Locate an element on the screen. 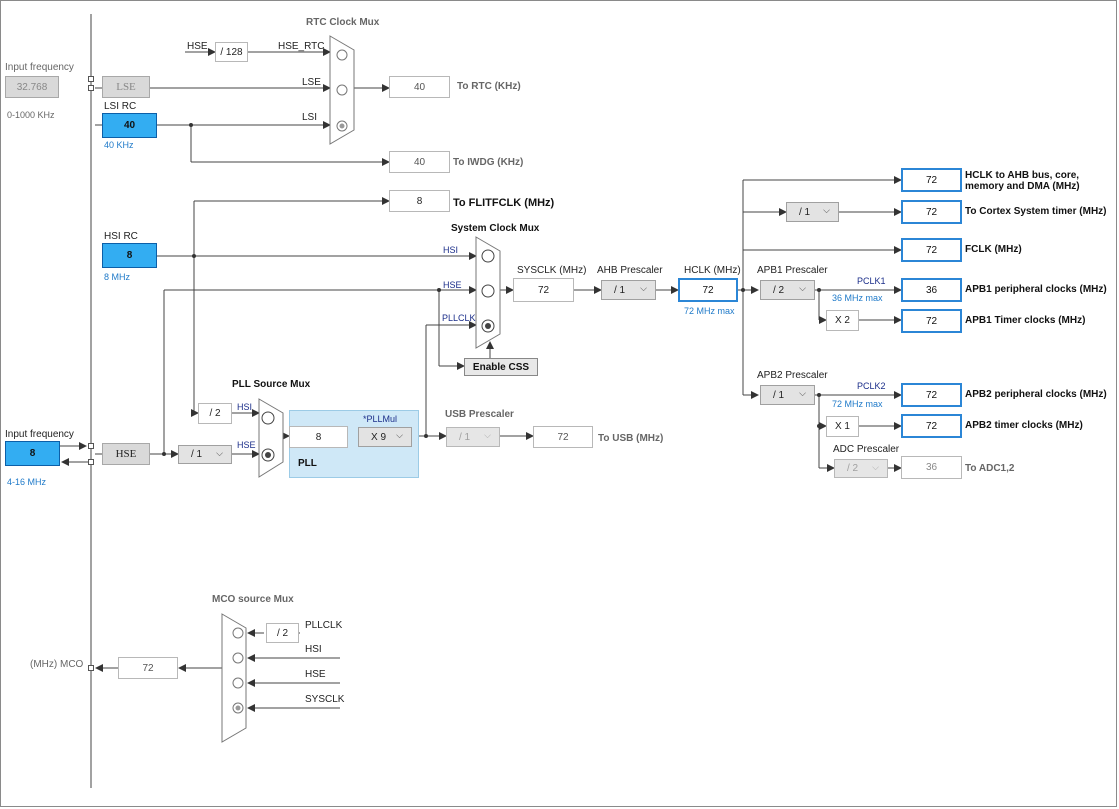  hclk-max: 72 MHz max is located at coordinates (709, 311).